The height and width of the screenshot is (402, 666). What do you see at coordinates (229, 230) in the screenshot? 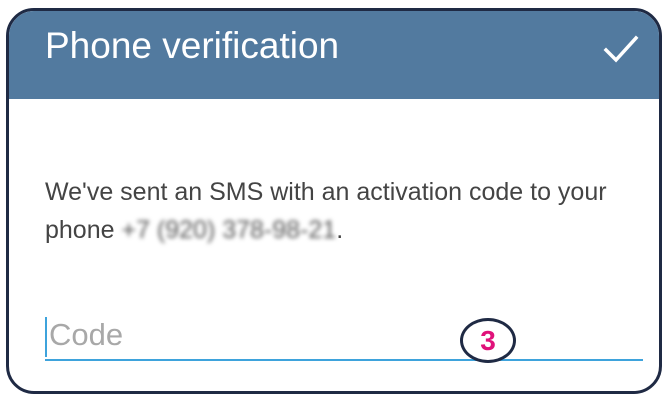
I see `phone-number: +7 (920) 378-98-21` at bounding box center [229, 230].